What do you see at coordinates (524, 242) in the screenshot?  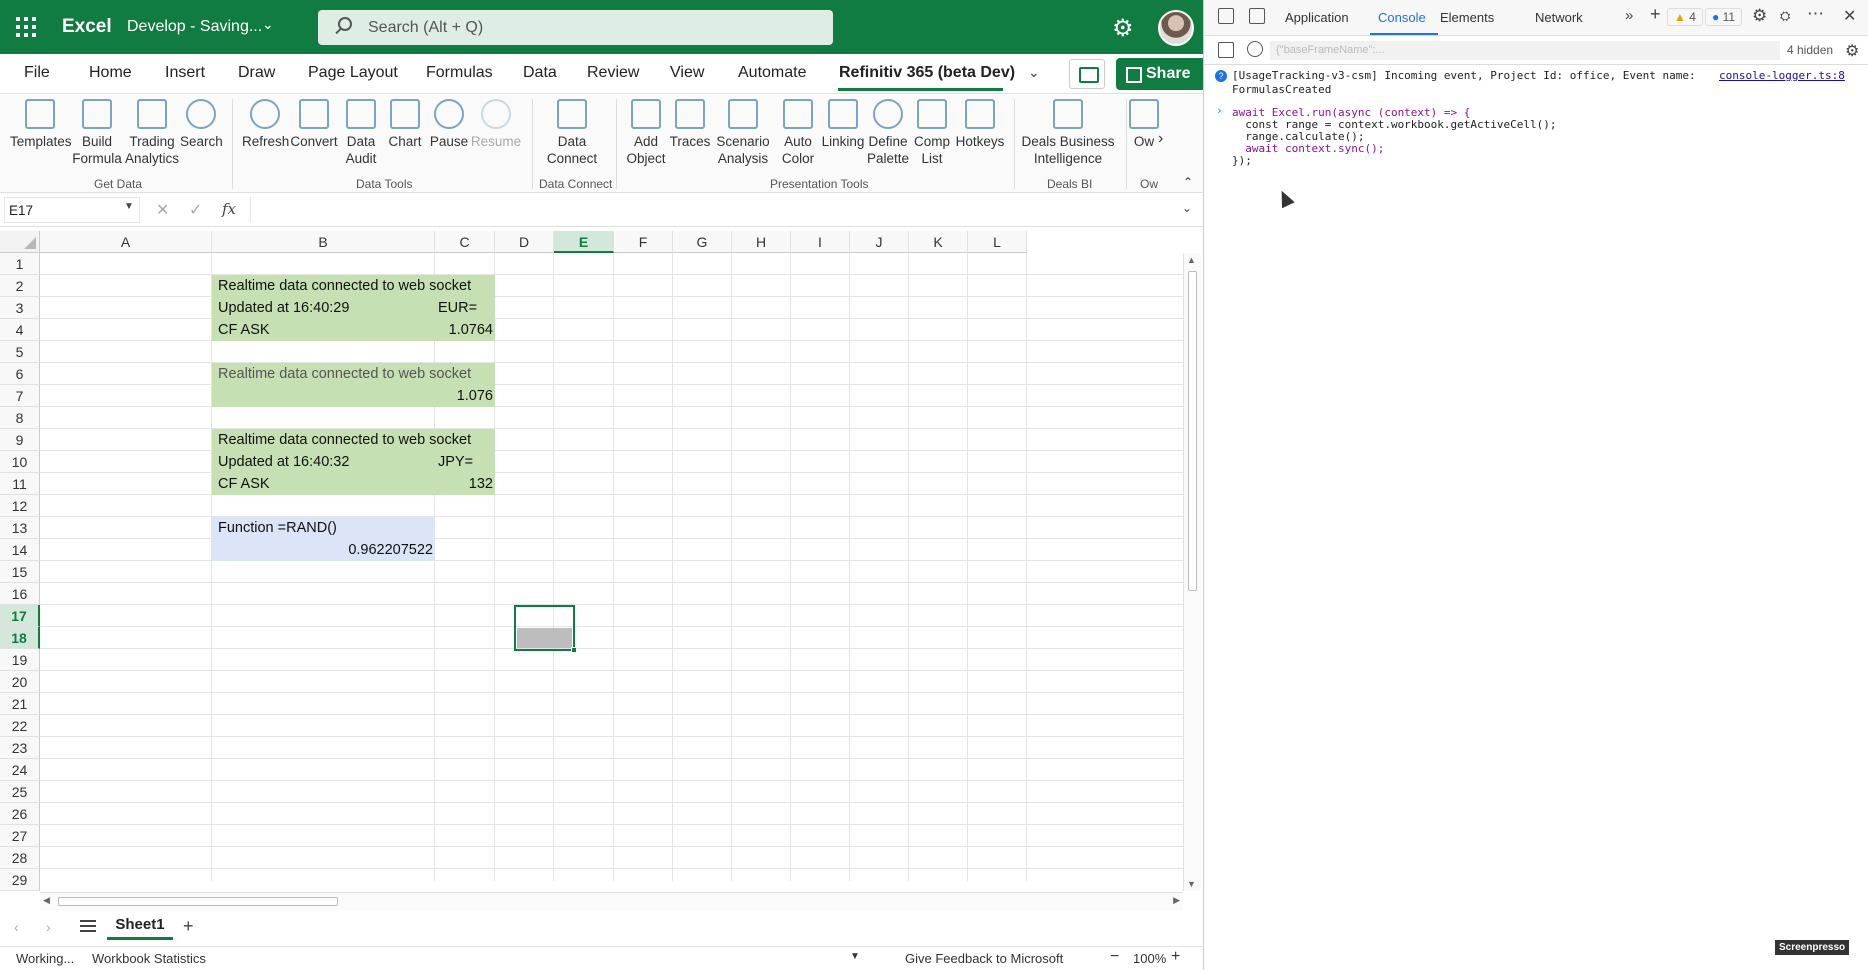 I see `column-header-d: D` at bounding box center [524, 242].